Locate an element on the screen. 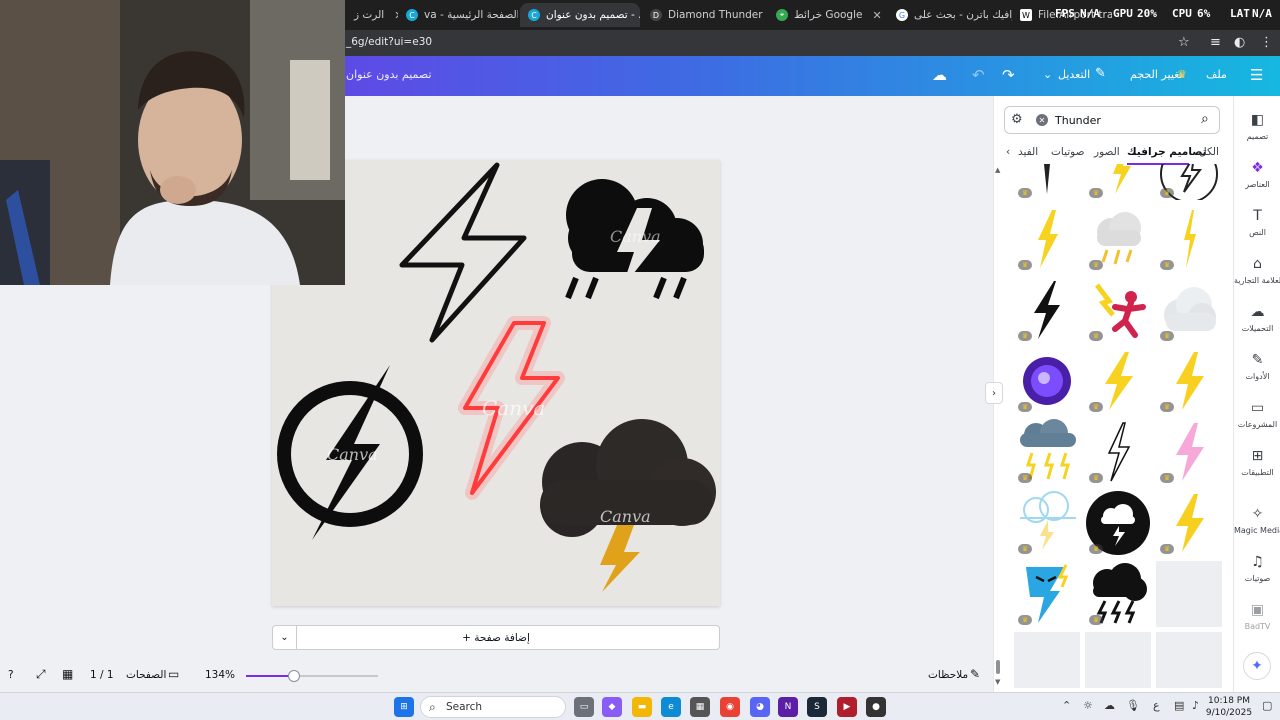  url-text: _6g/edit?ui=e30 is located at coordinates (389, 42).